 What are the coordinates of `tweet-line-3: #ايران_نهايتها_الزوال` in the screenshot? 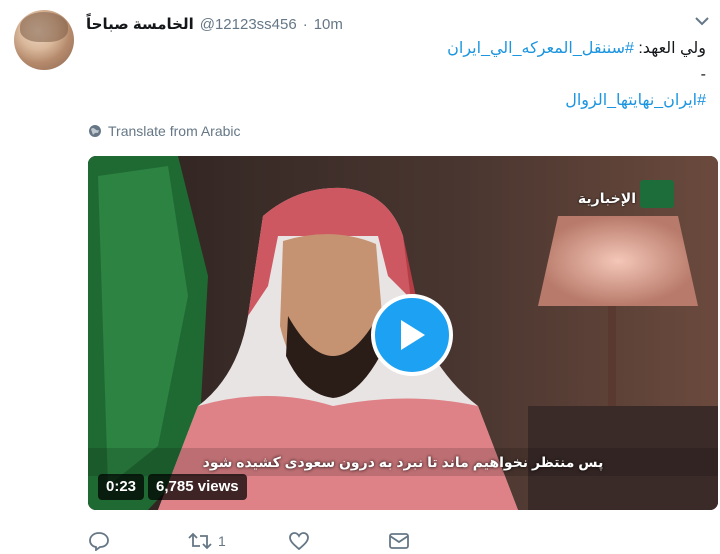 It's located at (396, 103).